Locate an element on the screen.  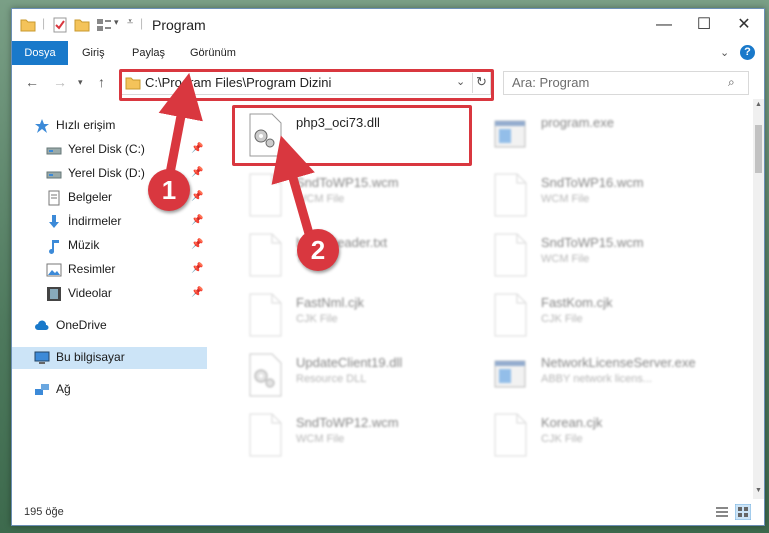
step-marker-2: 2 is located at coordinates (318, 250).